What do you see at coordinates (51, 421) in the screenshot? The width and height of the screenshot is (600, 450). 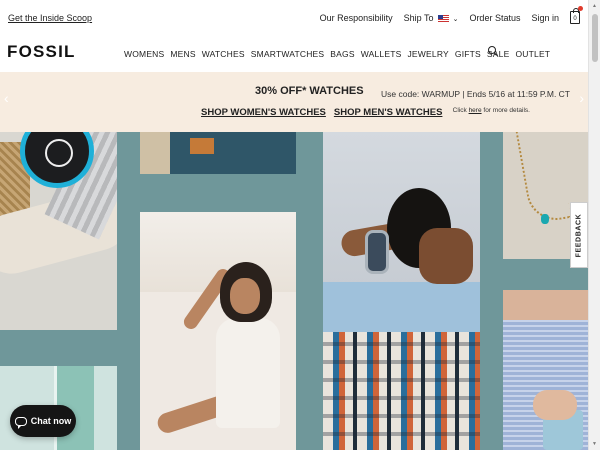 I see `chat-now-label: Chat now` at bounding box center [51, 421].